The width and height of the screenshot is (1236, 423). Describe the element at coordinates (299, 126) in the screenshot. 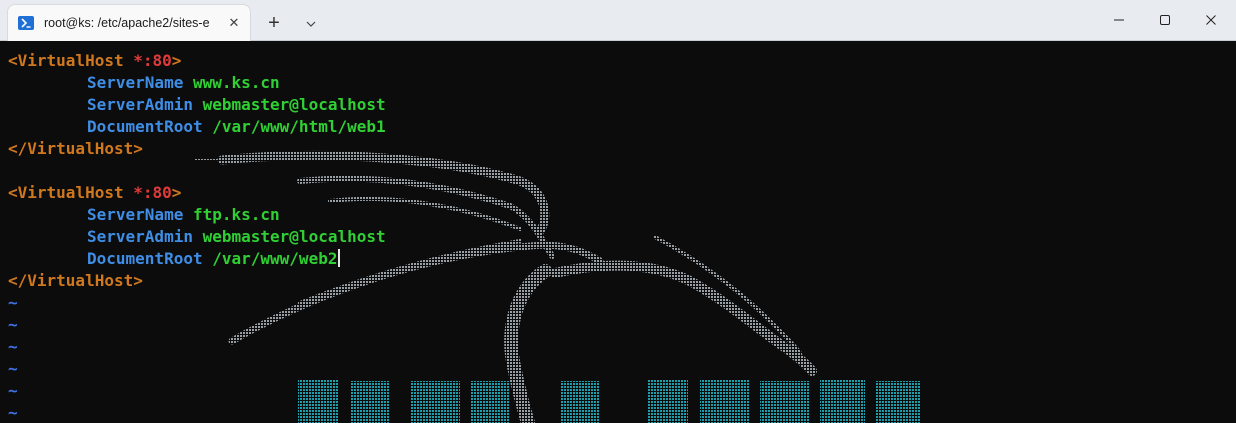

I see `directive-value: /var/www/html/web1` at that location.